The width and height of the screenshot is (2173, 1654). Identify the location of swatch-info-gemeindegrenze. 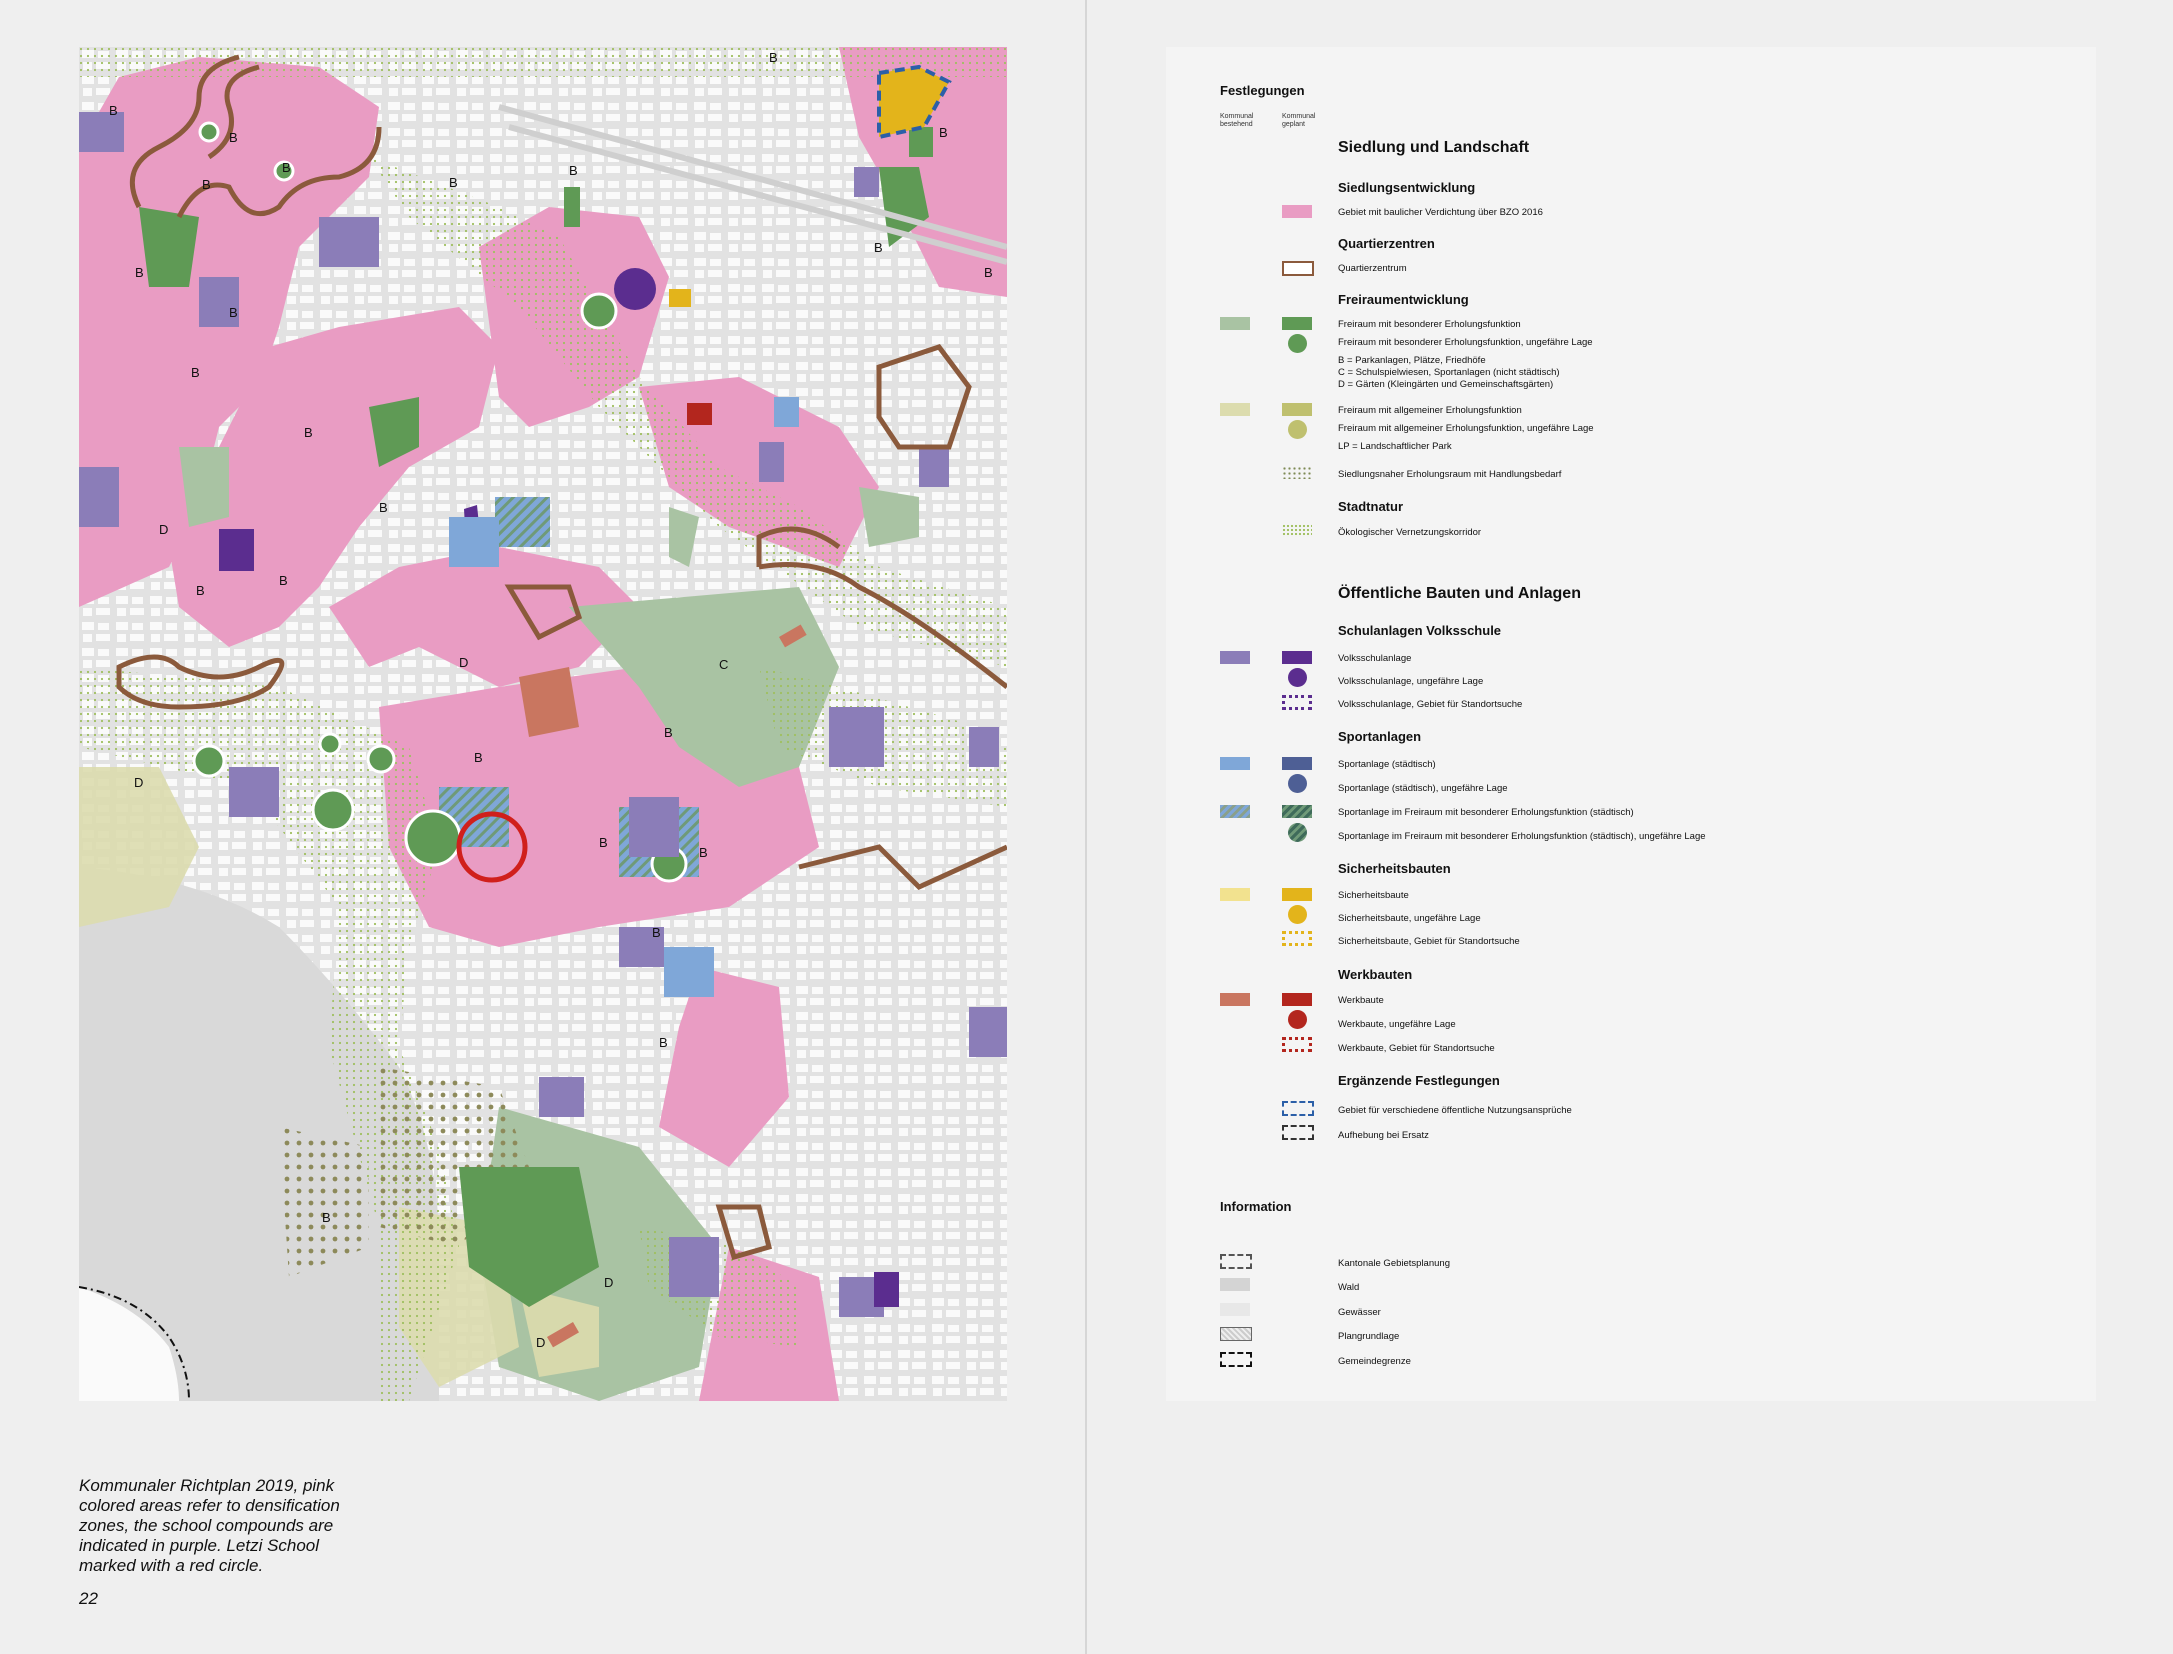
(1236, 1359).